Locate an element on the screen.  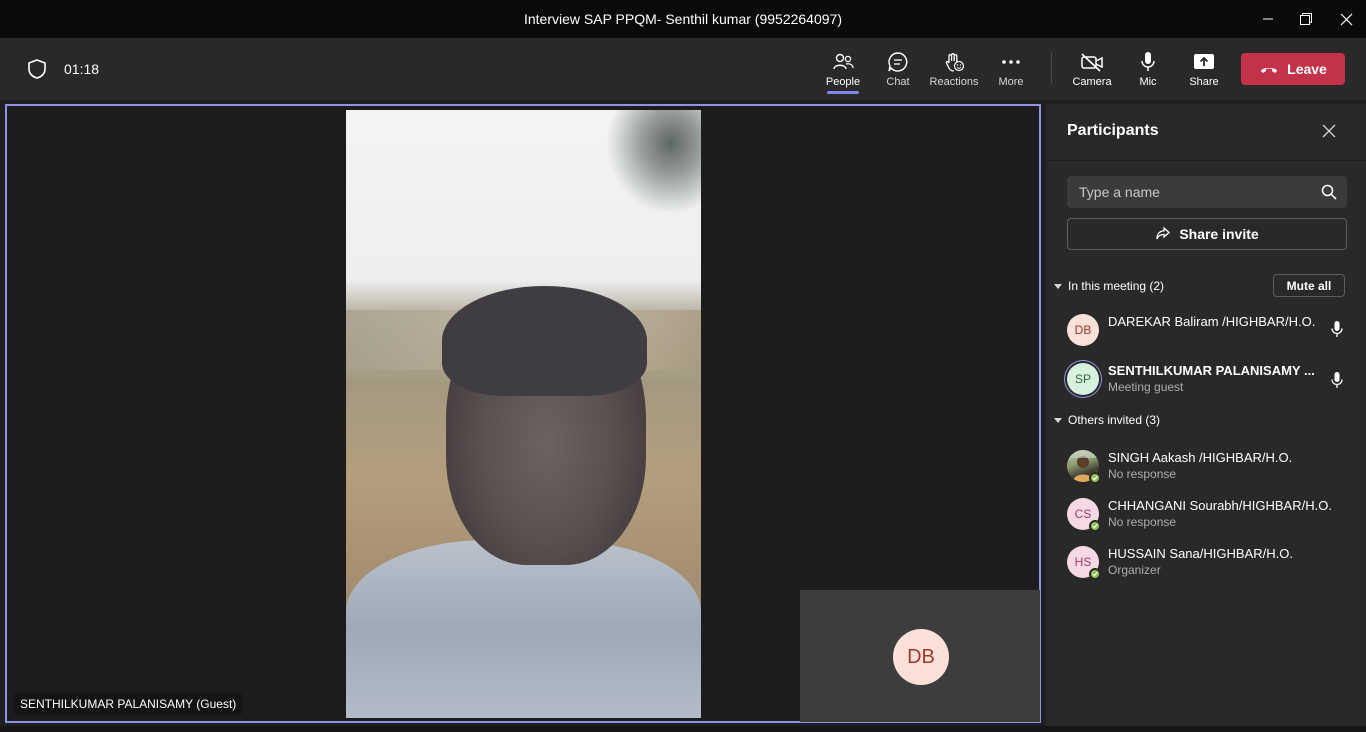
minimize-button is located at coordinates (1268, 19).